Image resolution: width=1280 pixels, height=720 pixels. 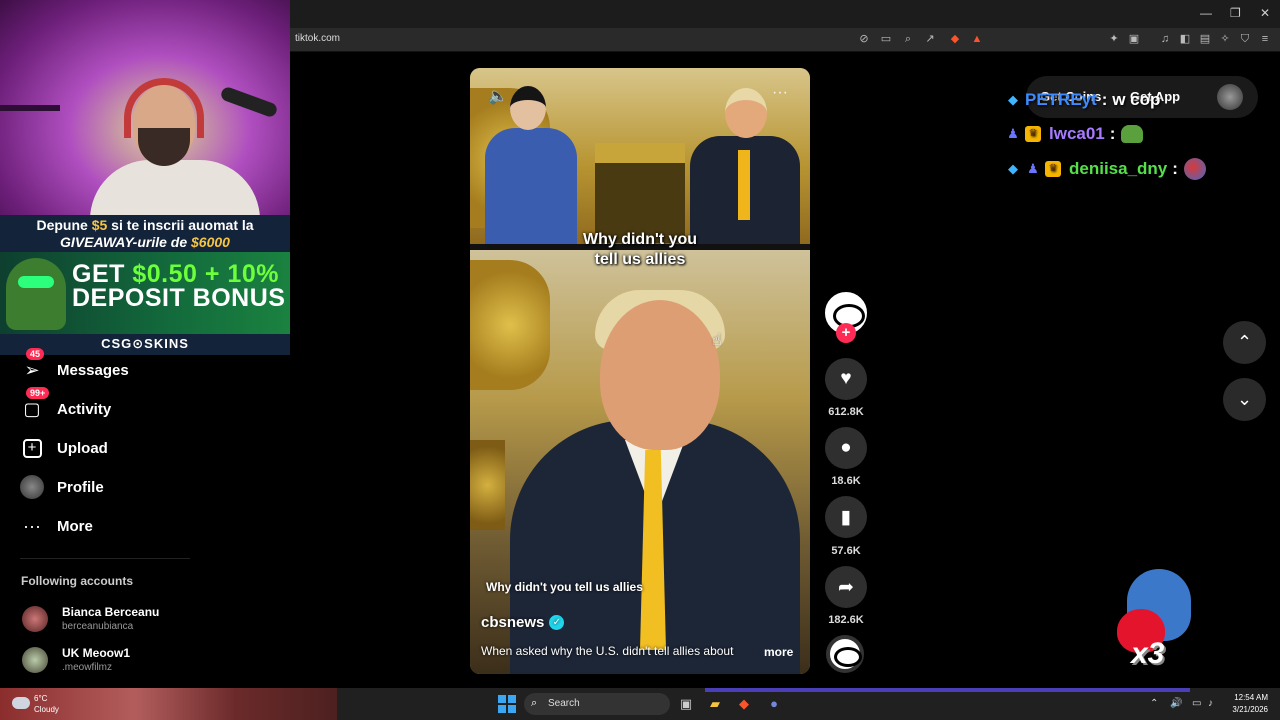 I want to click on no-tracking-icon: ⊘, so click(x=864, y=39).